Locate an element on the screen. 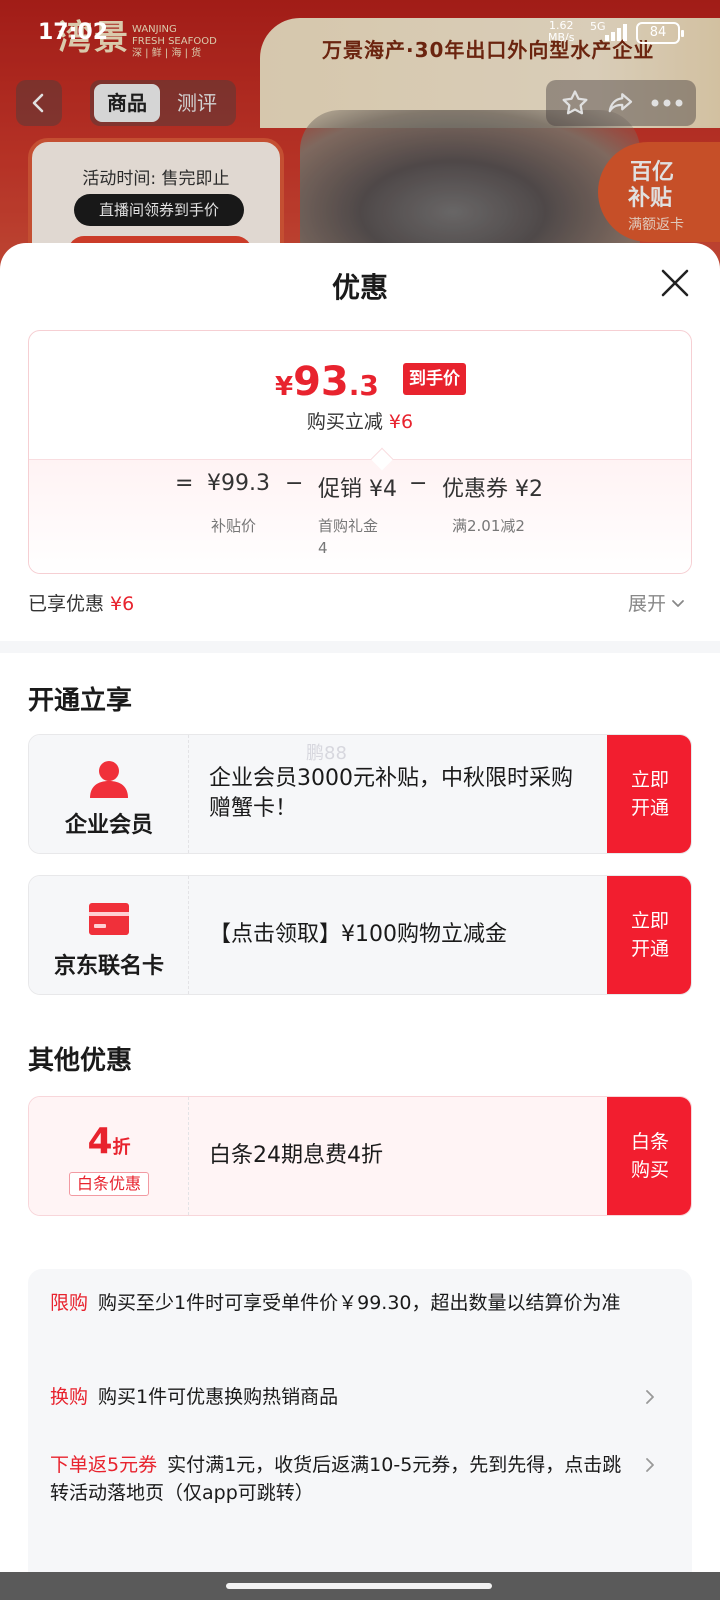  home-indicator is located at coordinates (359, 1586).